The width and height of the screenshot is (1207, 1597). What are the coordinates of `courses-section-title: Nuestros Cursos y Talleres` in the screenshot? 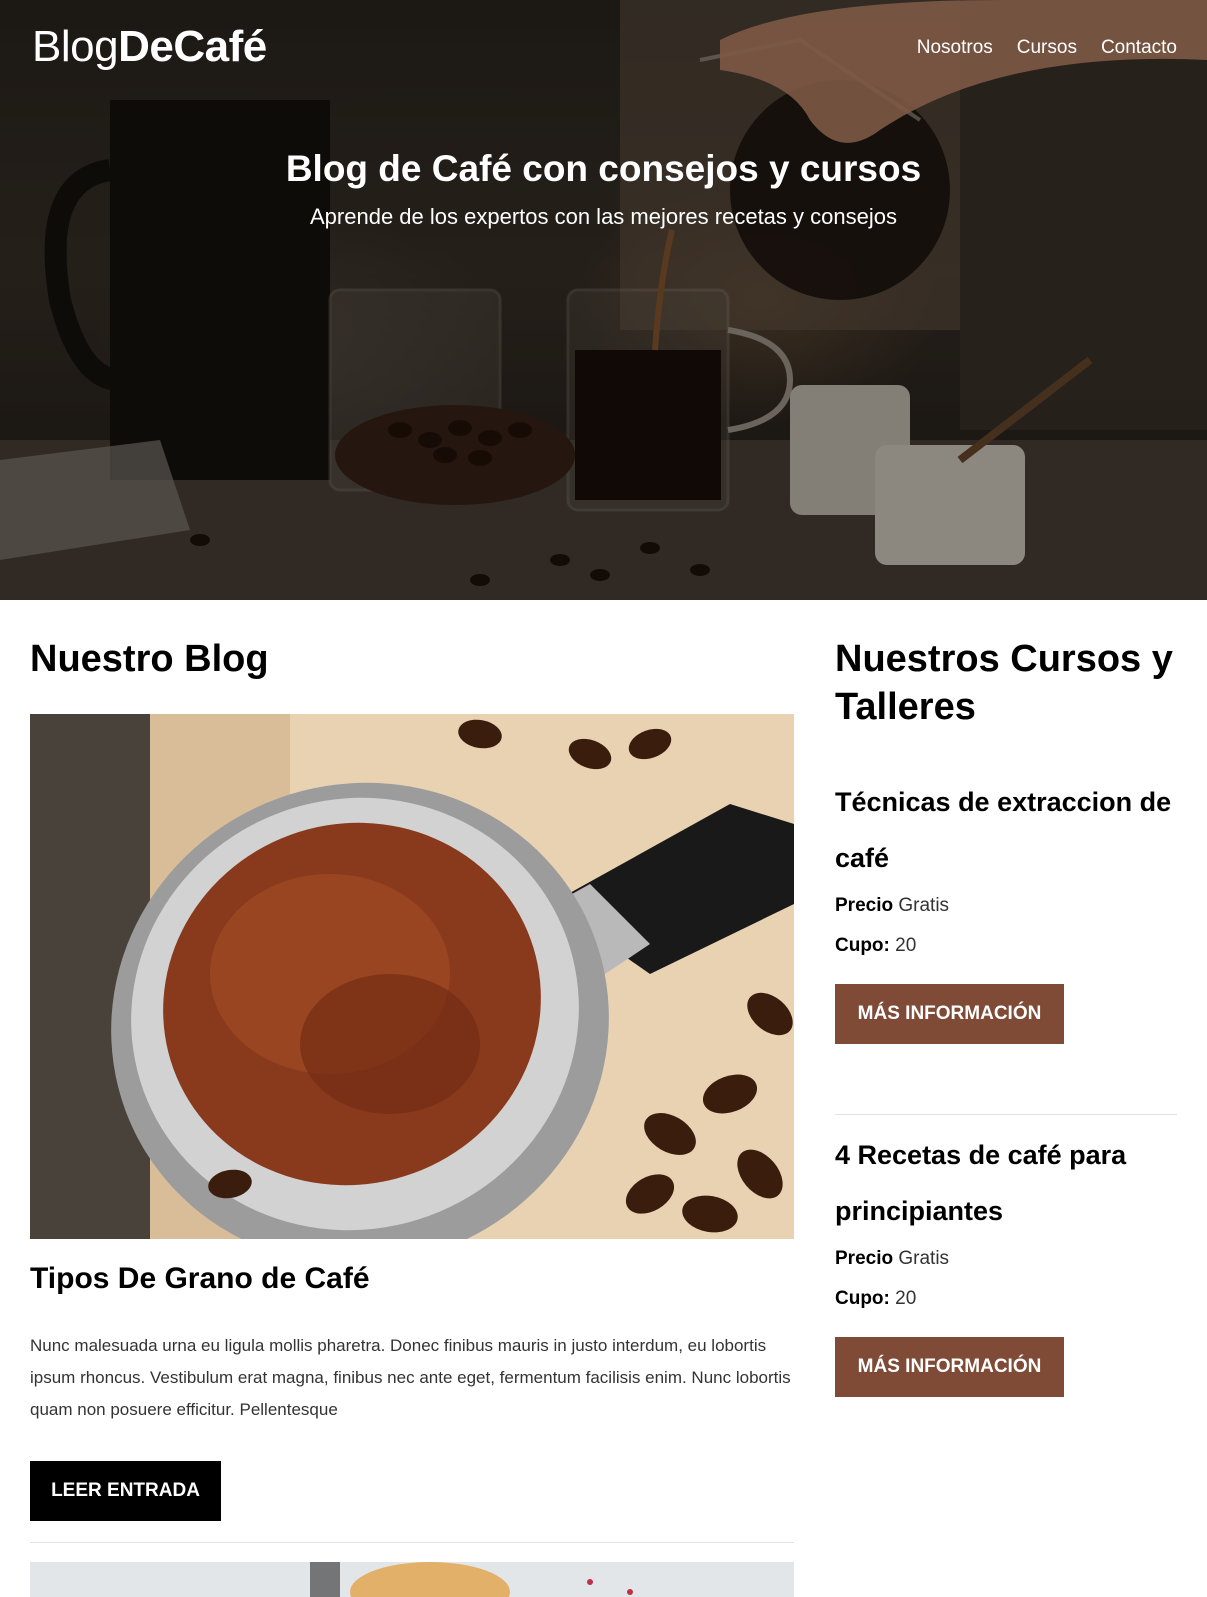 It's located at (1004, 683).